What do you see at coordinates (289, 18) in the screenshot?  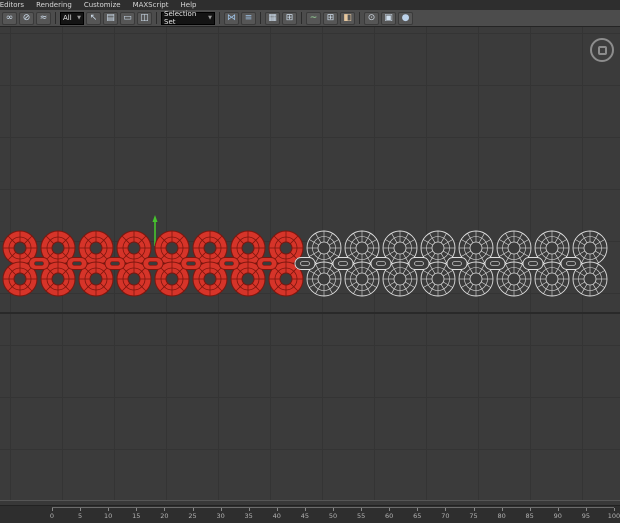 I see `graphite-modeling-icon: ⊞` at bounding box center [289, 18].